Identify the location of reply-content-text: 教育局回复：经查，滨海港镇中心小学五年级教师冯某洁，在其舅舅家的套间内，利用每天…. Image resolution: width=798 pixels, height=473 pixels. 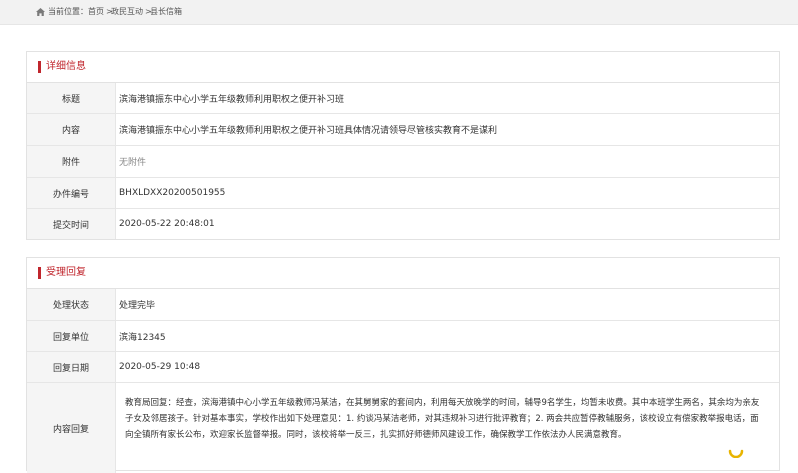
(442, 419).